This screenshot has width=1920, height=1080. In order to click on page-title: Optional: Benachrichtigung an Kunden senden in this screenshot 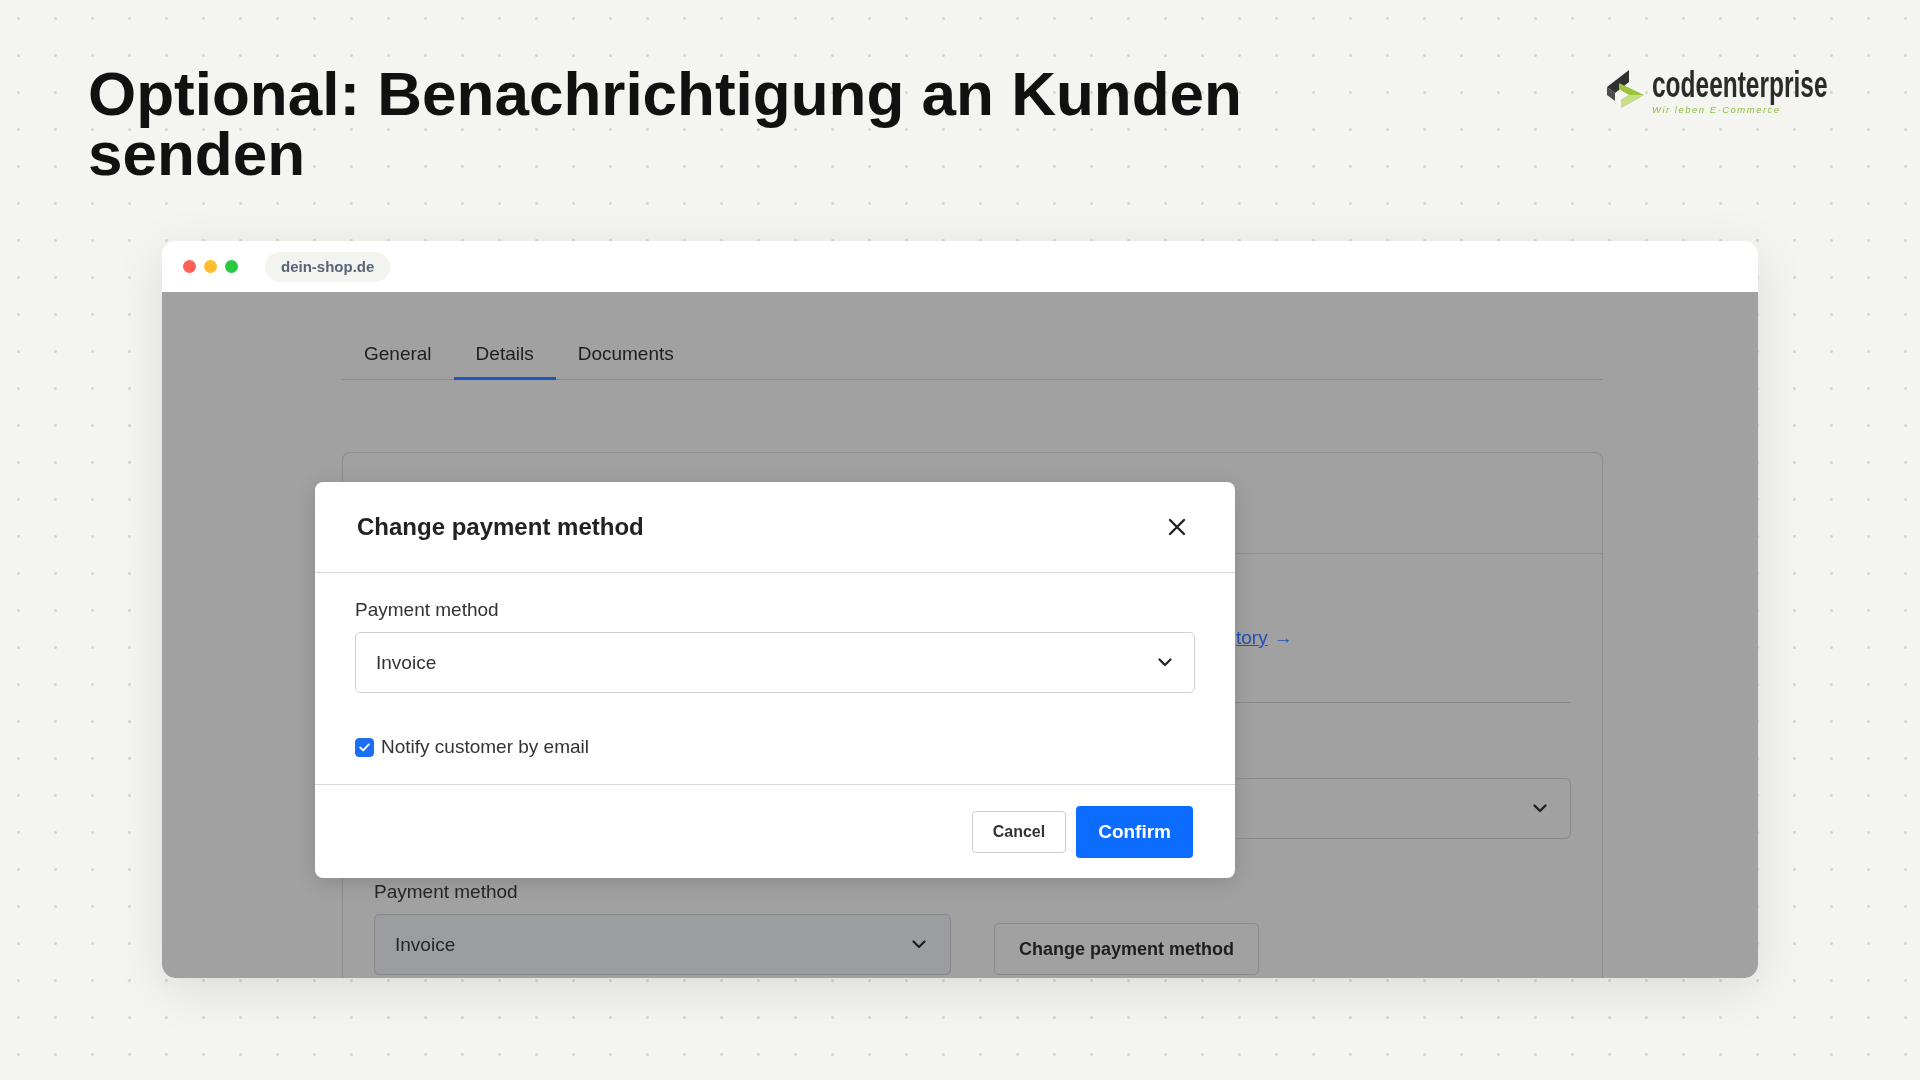, I will do `click(665, 124)`.